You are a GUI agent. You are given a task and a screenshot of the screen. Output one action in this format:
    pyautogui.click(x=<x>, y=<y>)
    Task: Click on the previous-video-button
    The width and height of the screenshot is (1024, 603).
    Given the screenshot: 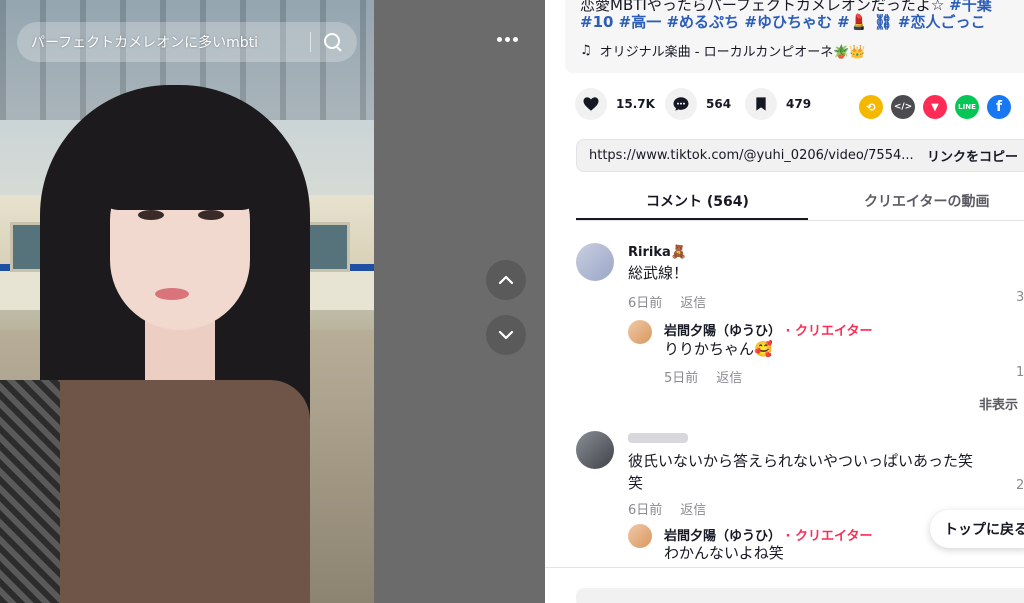 What is the action you would take?
    pyautogui.click(x=506, y=280)
    